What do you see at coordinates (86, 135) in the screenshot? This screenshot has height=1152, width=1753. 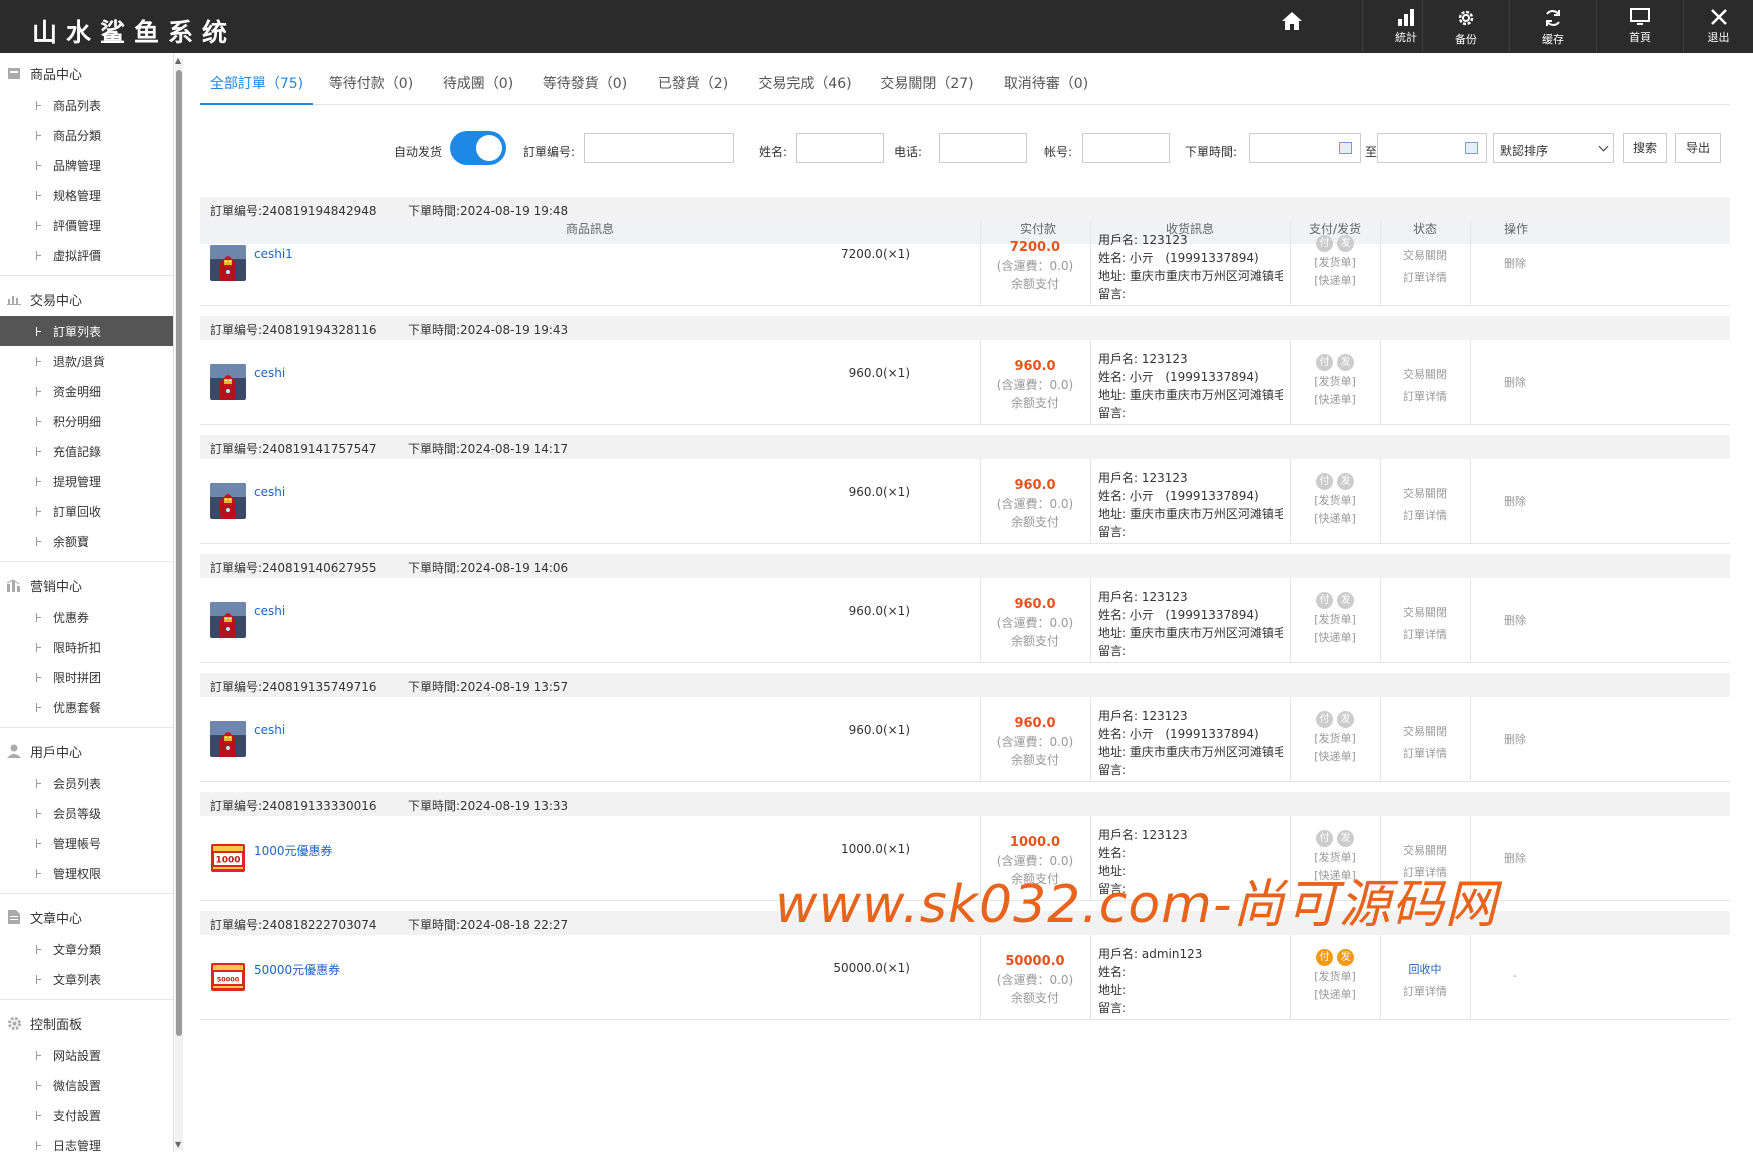 I see `sidebar-item-goods-category: 商品分類` at bounding box center [86, 135].